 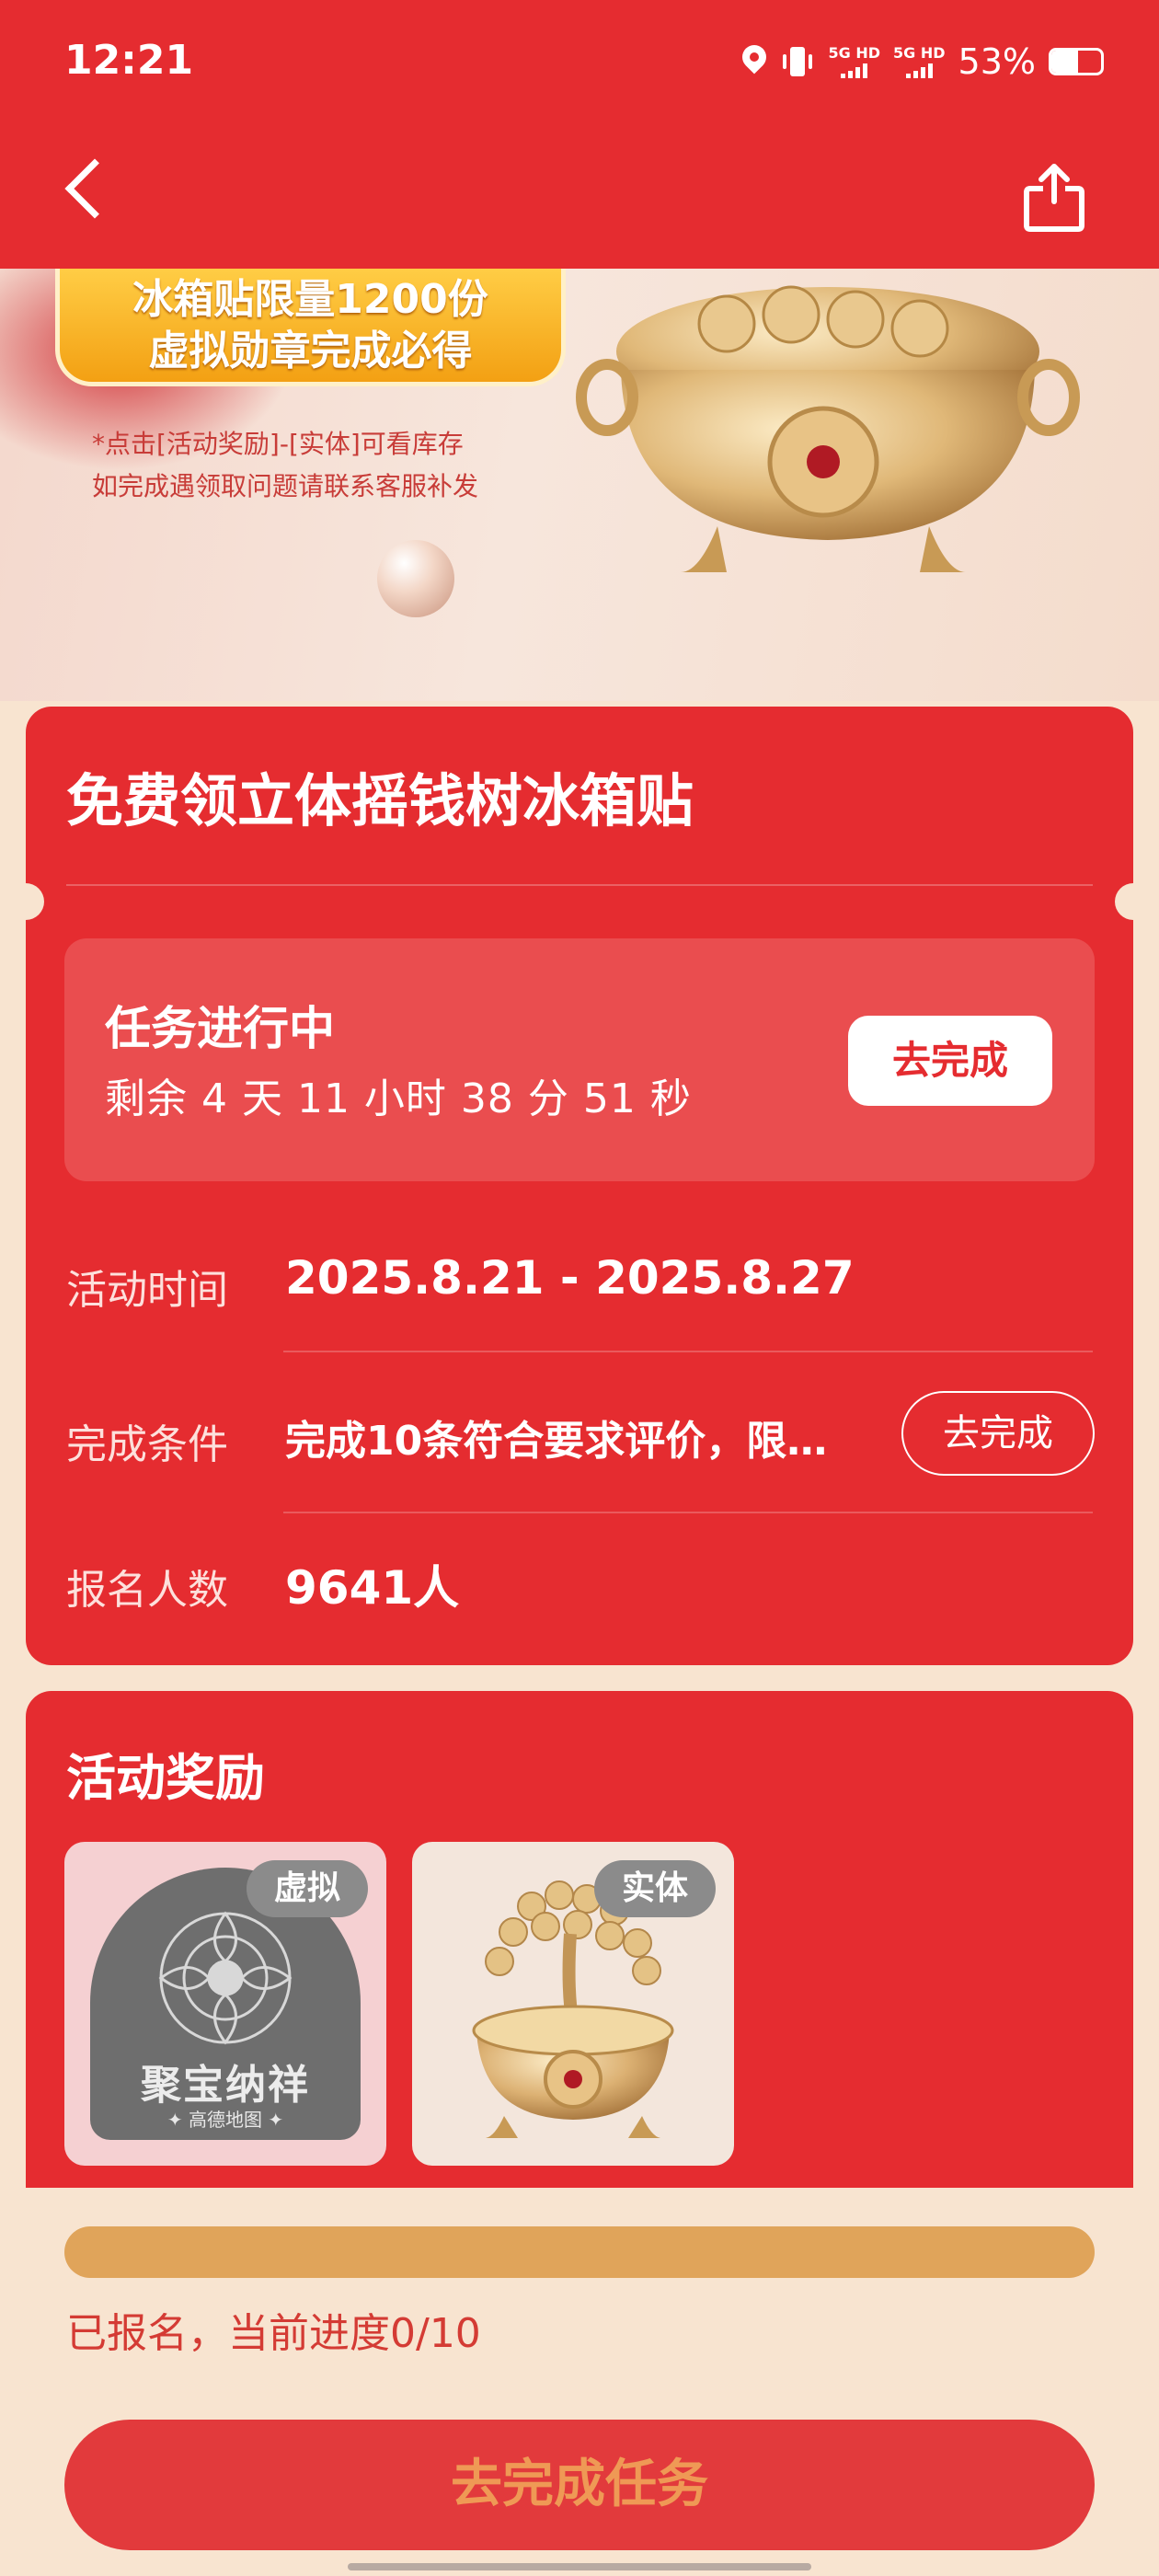 I want to click on condition-label: 完成条件, so click(x=147, y=1444).